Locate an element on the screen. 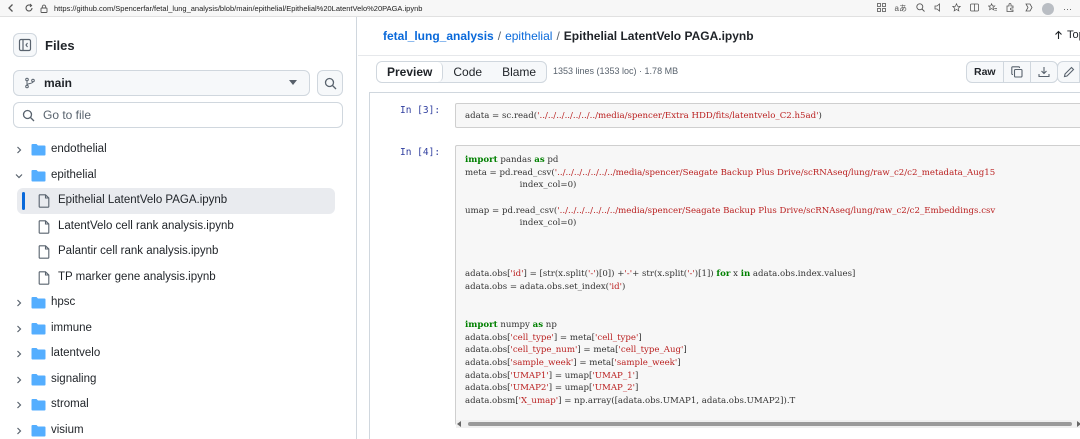 This screenshot has height=439, width=1080. tree-item-epithelial-latentvelo-paga: Epithelial LatentVelo PAGA.ipynb is located at coordinates (176, 201).